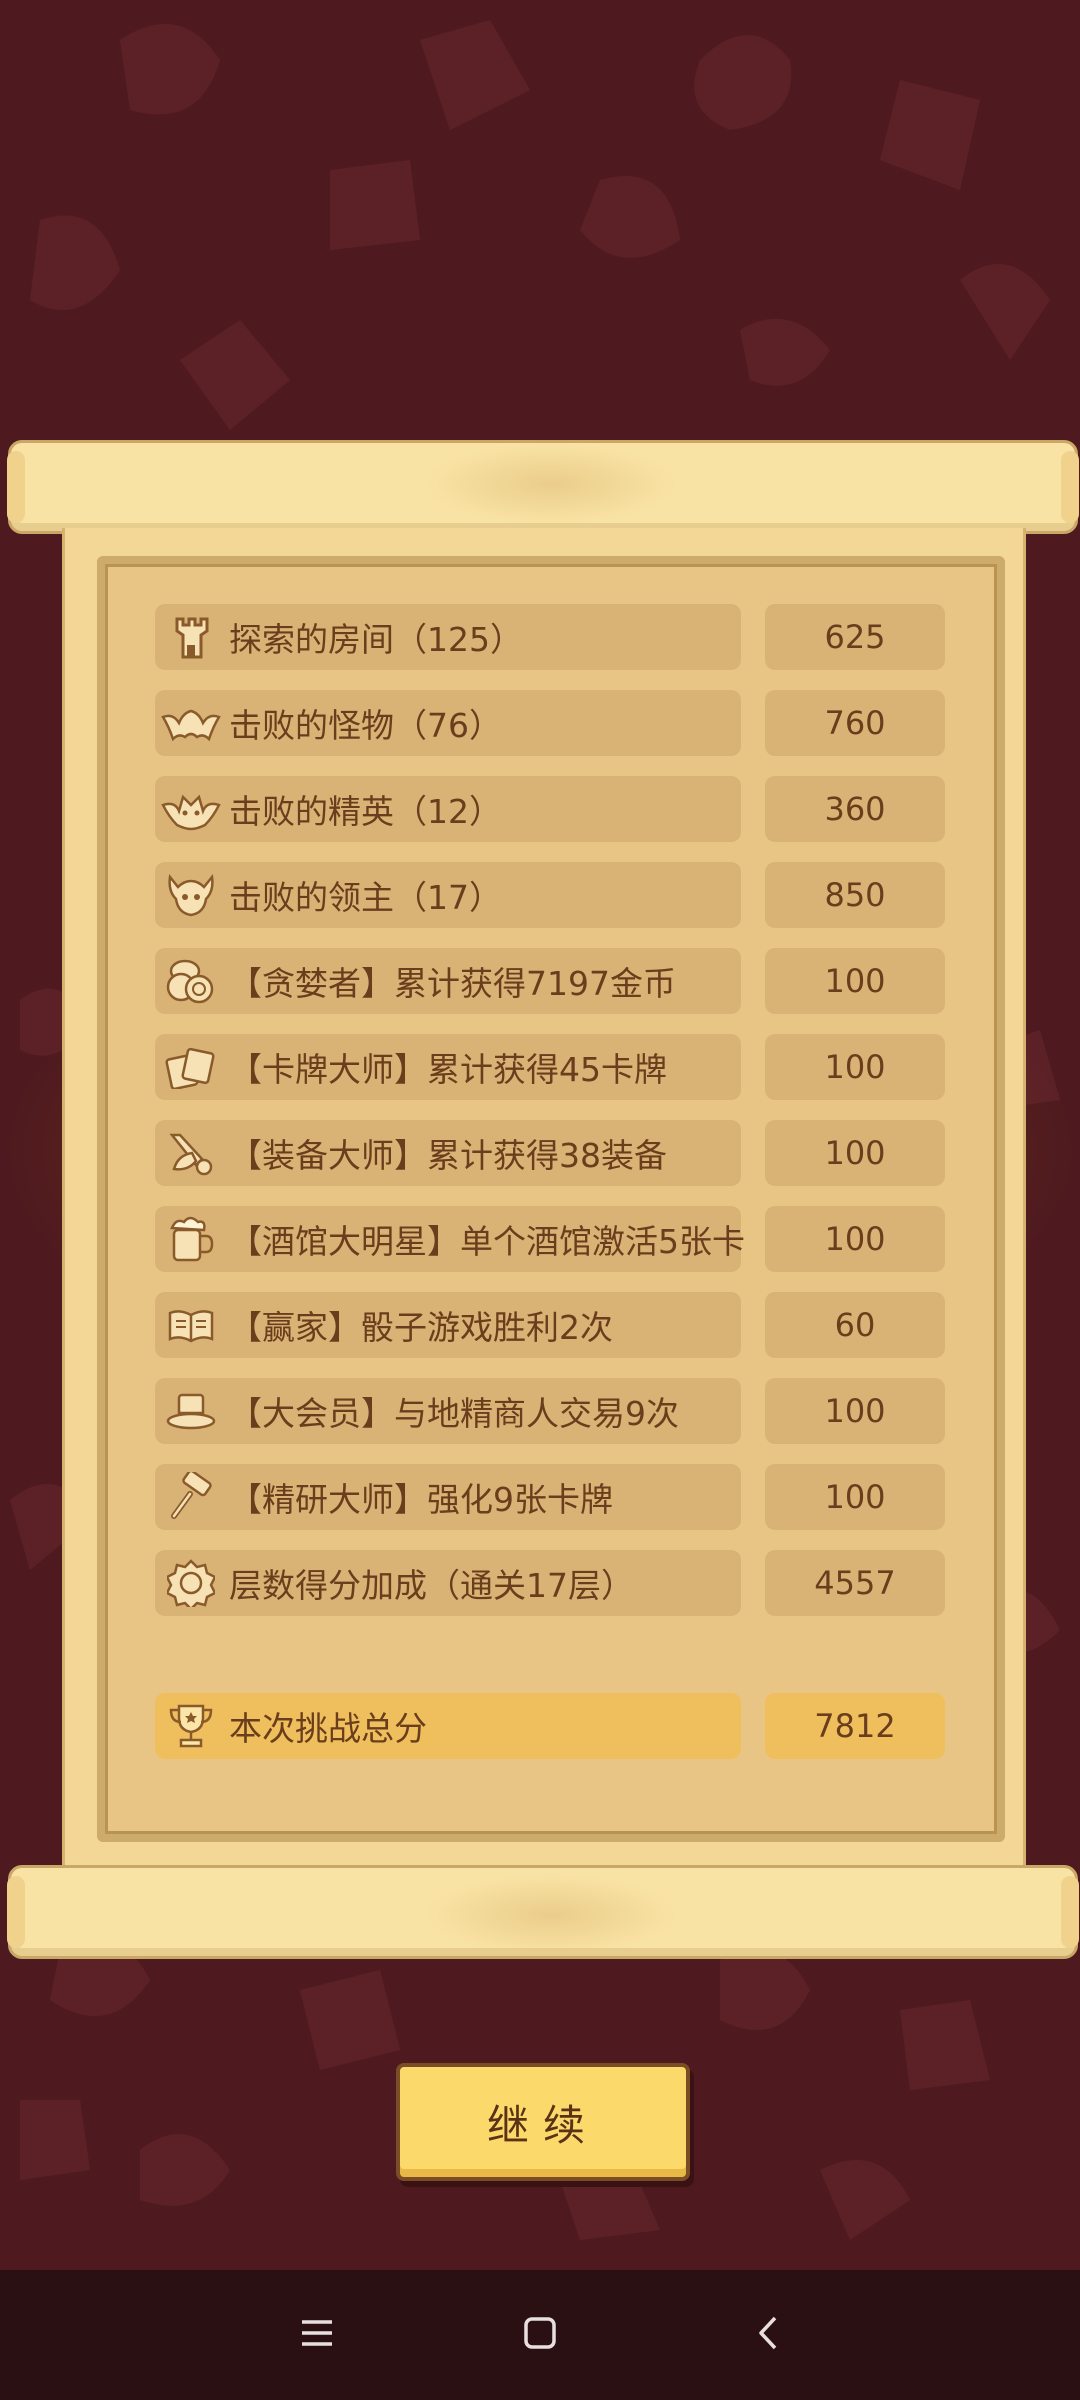 This screenshot has height=2400, width=1080. I want to click on row-label: 【贪婪者】累计获得7197金币, so click(452, 983).